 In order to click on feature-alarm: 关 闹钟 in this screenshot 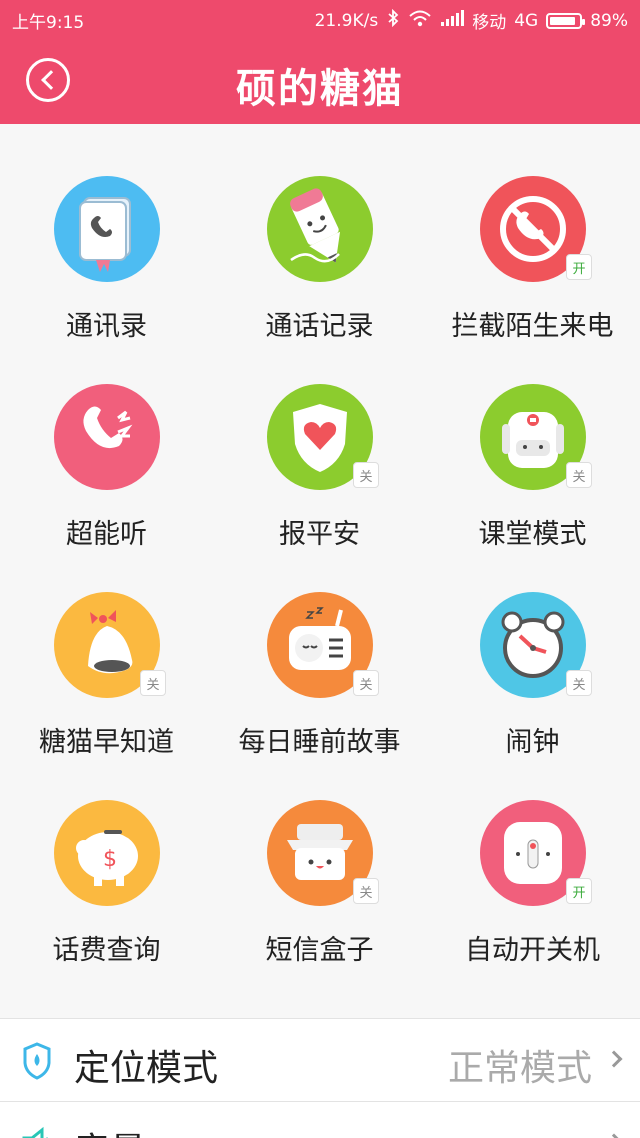, I will do `click(532, 649)`.